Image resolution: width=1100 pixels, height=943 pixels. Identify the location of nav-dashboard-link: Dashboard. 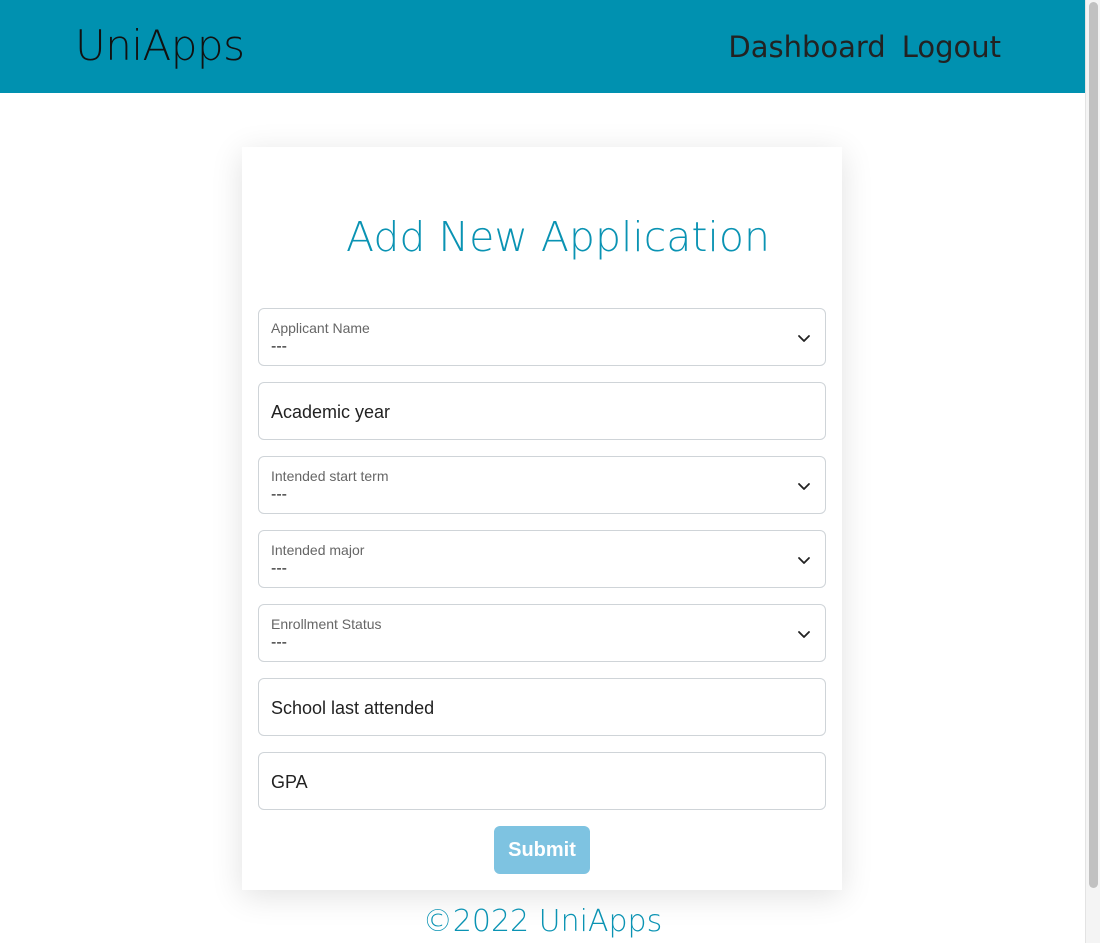
(806, 47).